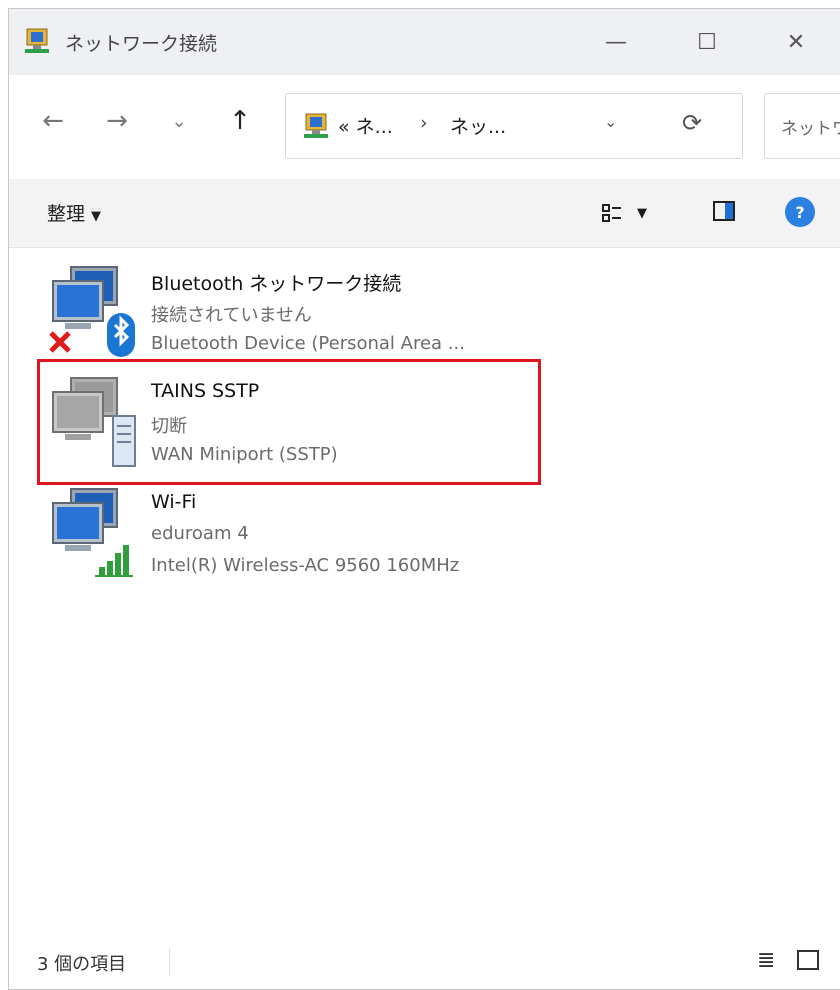 The width and height of the screenshot is (840, 990). Describe the element at coordinates (616, 42) in the screenshot. I see `minimize-button: —` at that location.